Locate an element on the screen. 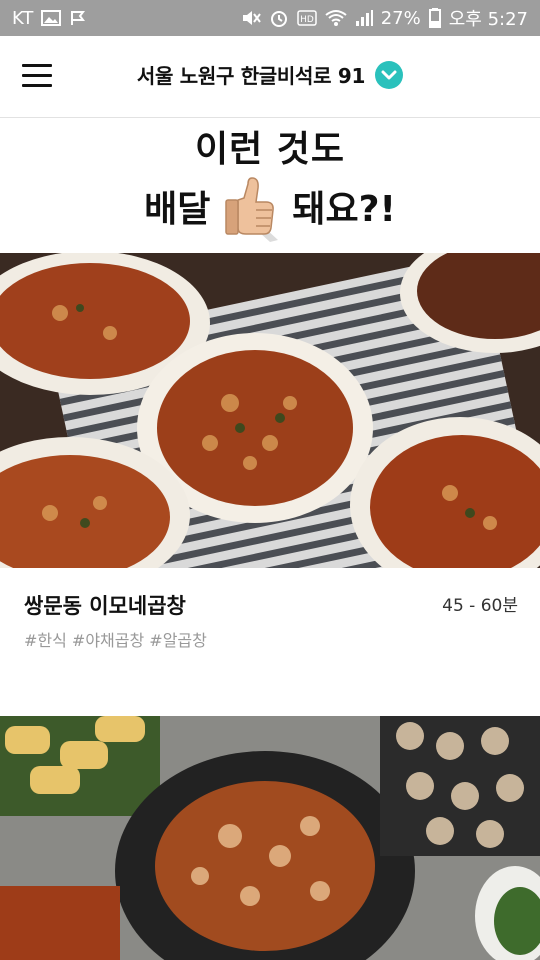 Image resolution: width=540 pixels, height=960 pixels. mute-icon is located at coordinates (251, 18).